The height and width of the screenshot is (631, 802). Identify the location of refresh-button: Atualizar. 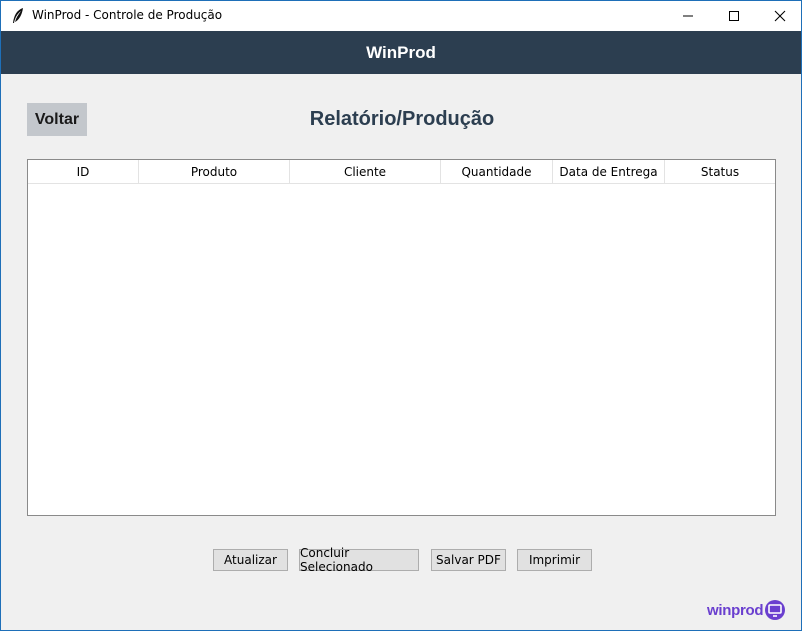
(250, 560).